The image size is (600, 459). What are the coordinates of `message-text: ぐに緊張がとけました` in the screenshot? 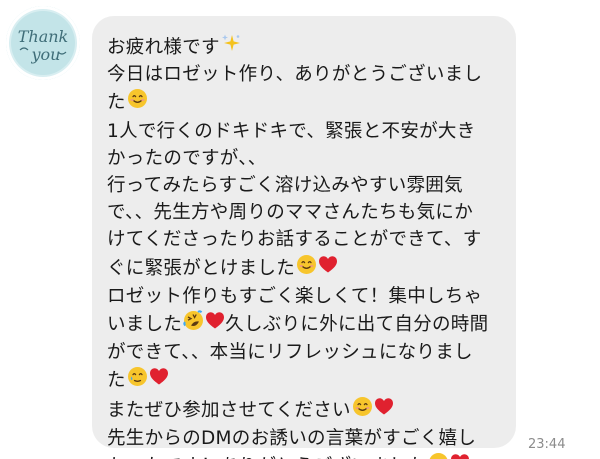 It's located at (201, 268).